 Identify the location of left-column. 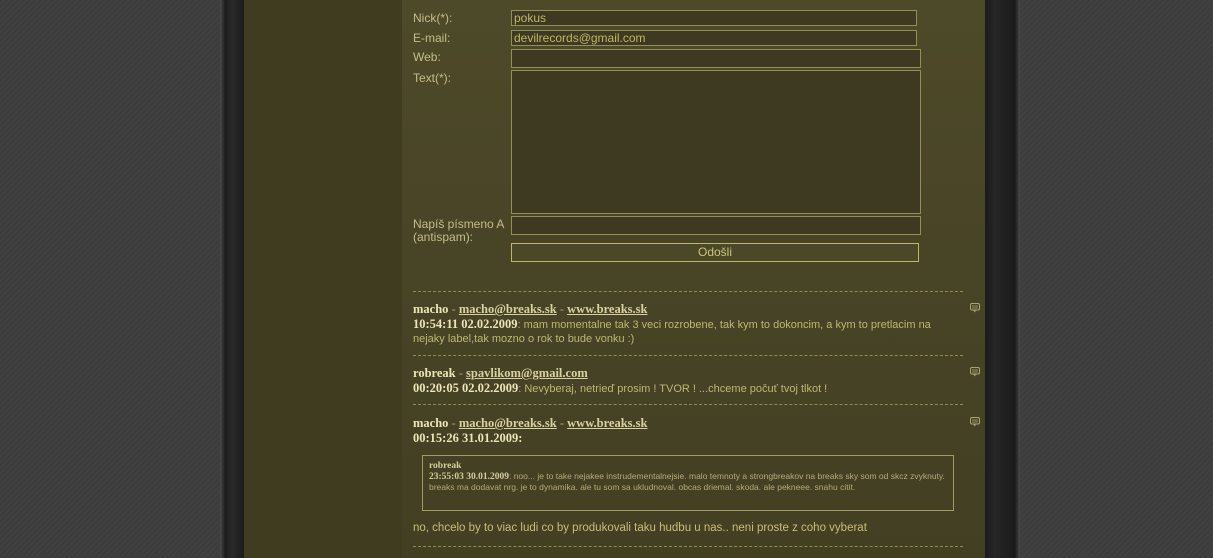
(323, 279).